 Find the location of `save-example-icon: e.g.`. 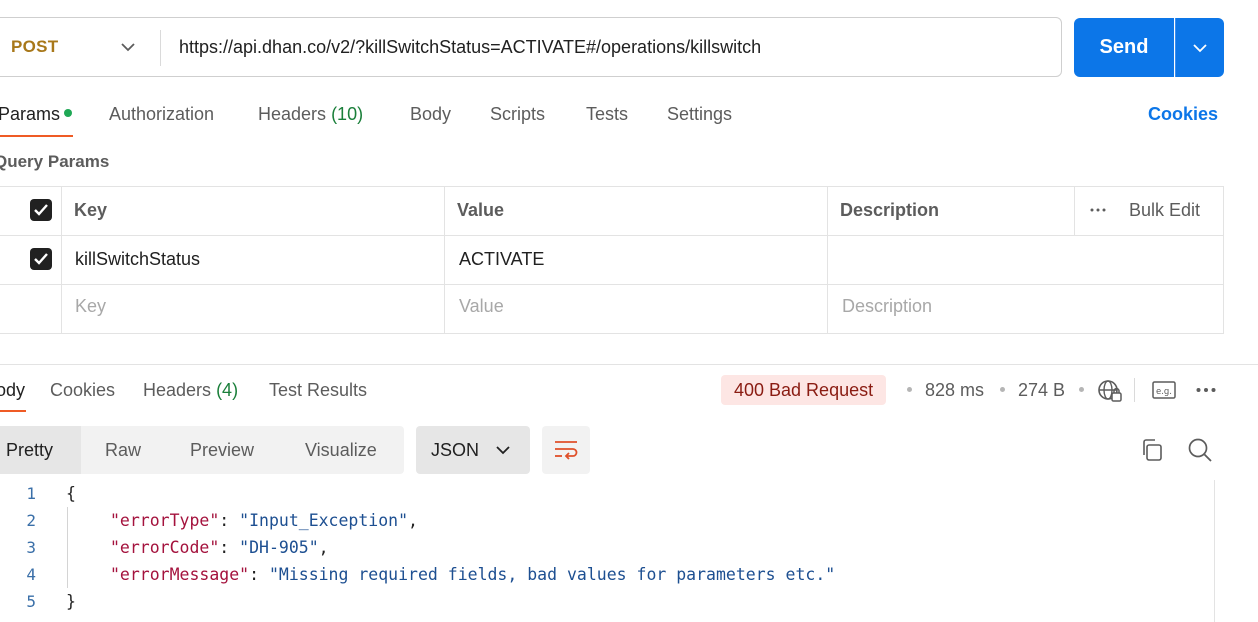

save-example-icon: e.g. is located at coordinates (1164, 390).